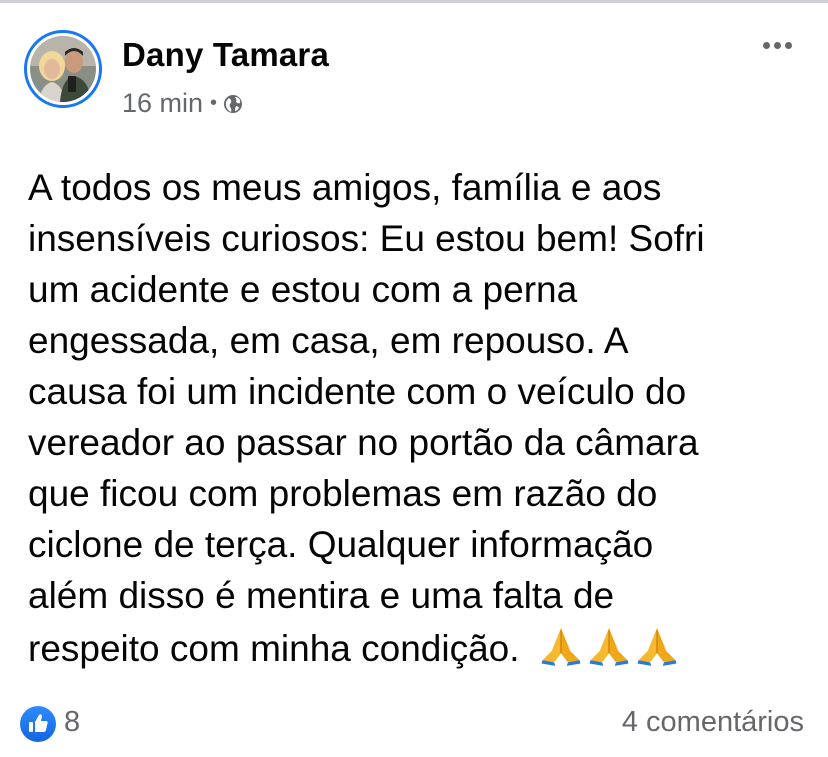  I want to click on emoji-group, so click(609, 644).